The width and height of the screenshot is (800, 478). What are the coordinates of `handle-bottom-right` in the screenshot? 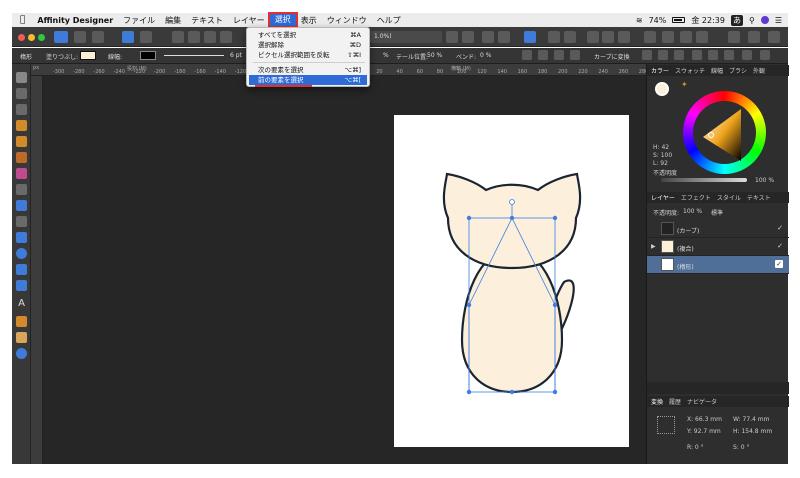 It's located at (555, 392).